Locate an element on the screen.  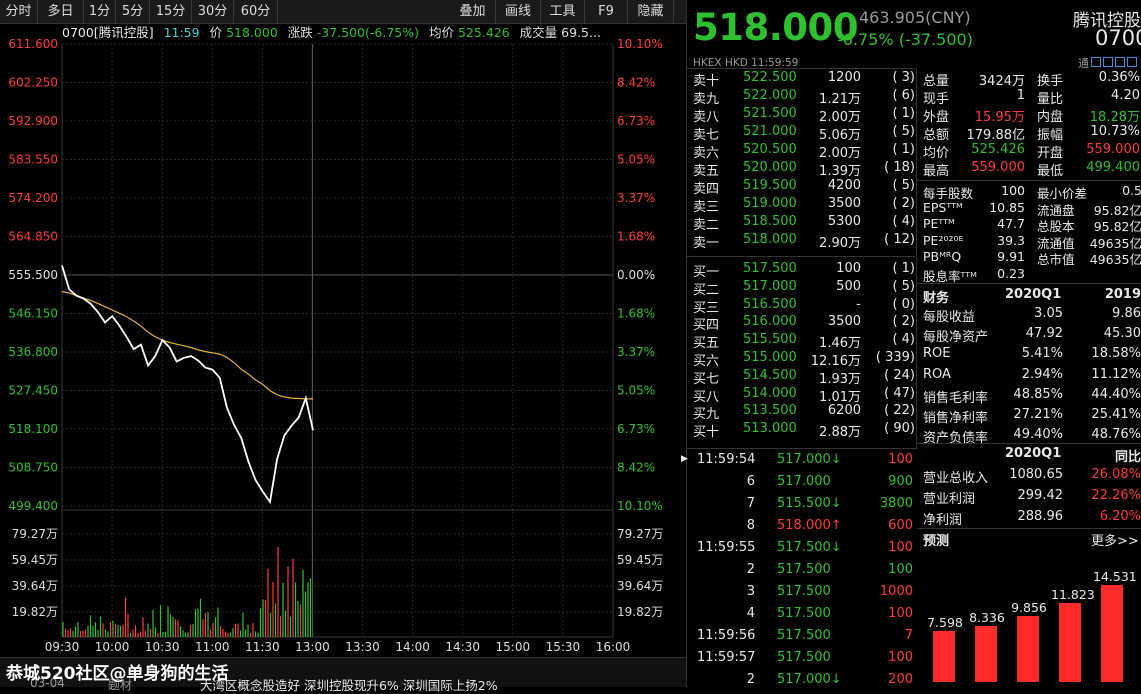
pct-tick-label: 1.68% is located at coordinates (636, 237).